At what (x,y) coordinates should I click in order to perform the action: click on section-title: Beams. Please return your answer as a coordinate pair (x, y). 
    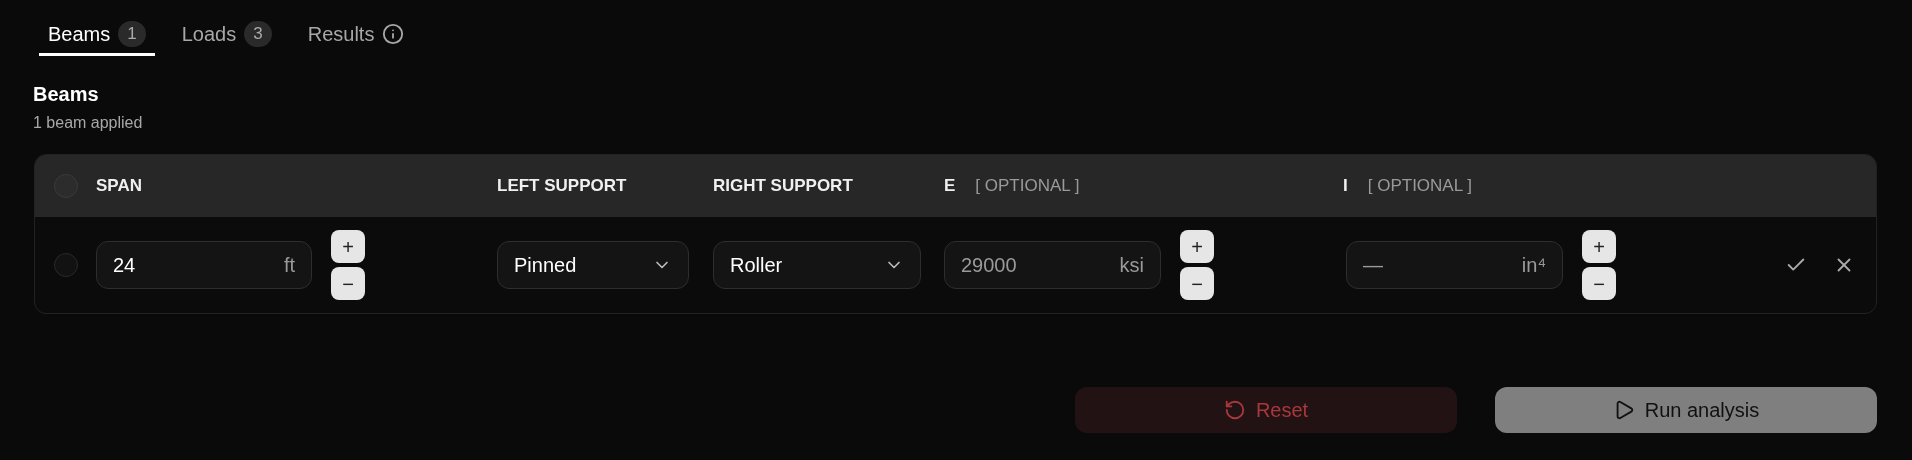
    Looking at the image, I should click on (66, 94).